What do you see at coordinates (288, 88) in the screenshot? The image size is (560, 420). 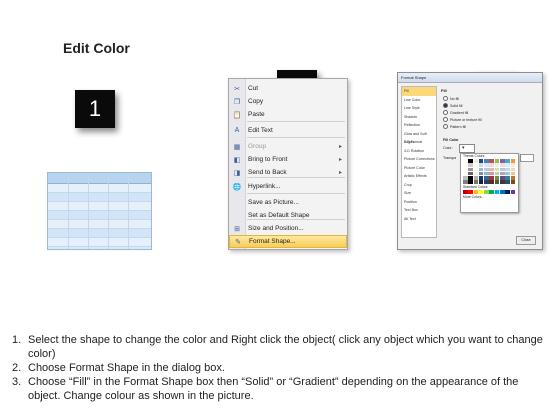 I see `menu-item-cut: ✂ Cut` at bounding box center [288, 88].